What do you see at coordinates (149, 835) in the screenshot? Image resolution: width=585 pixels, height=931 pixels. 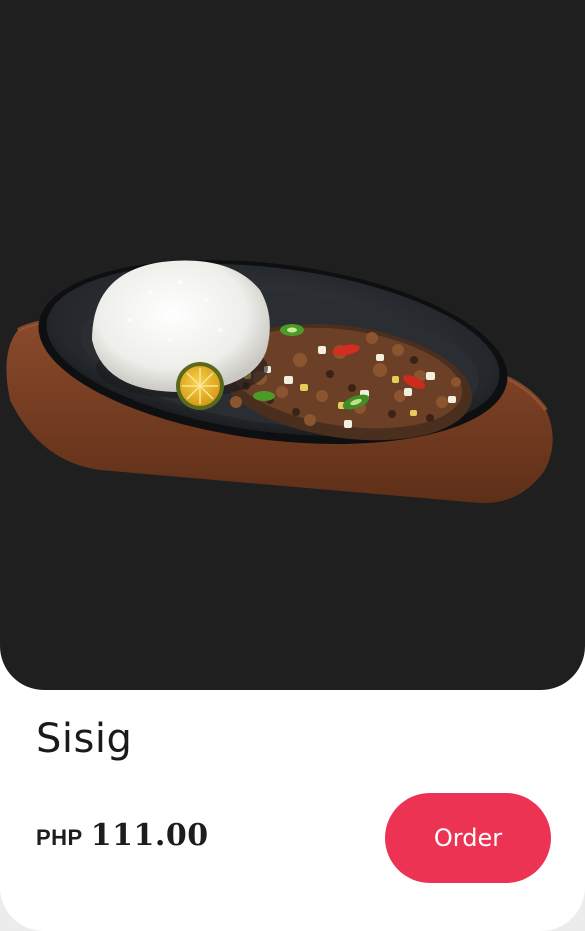 I see `price-amount: 111.00` at bounding box center [149, 835].